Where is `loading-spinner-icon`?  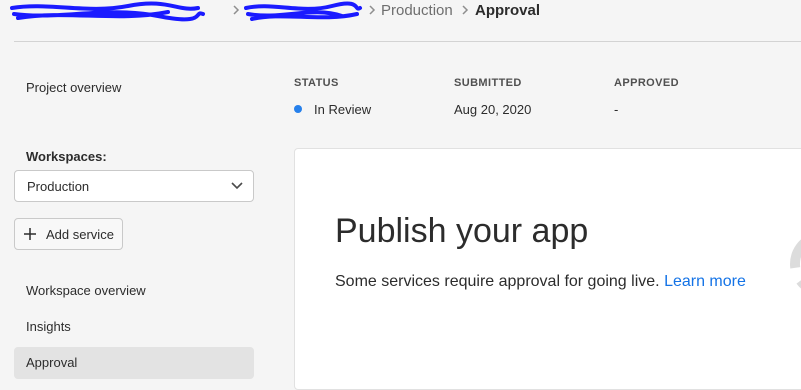 loading-spinner-icon is located at coordinates (795, 264).